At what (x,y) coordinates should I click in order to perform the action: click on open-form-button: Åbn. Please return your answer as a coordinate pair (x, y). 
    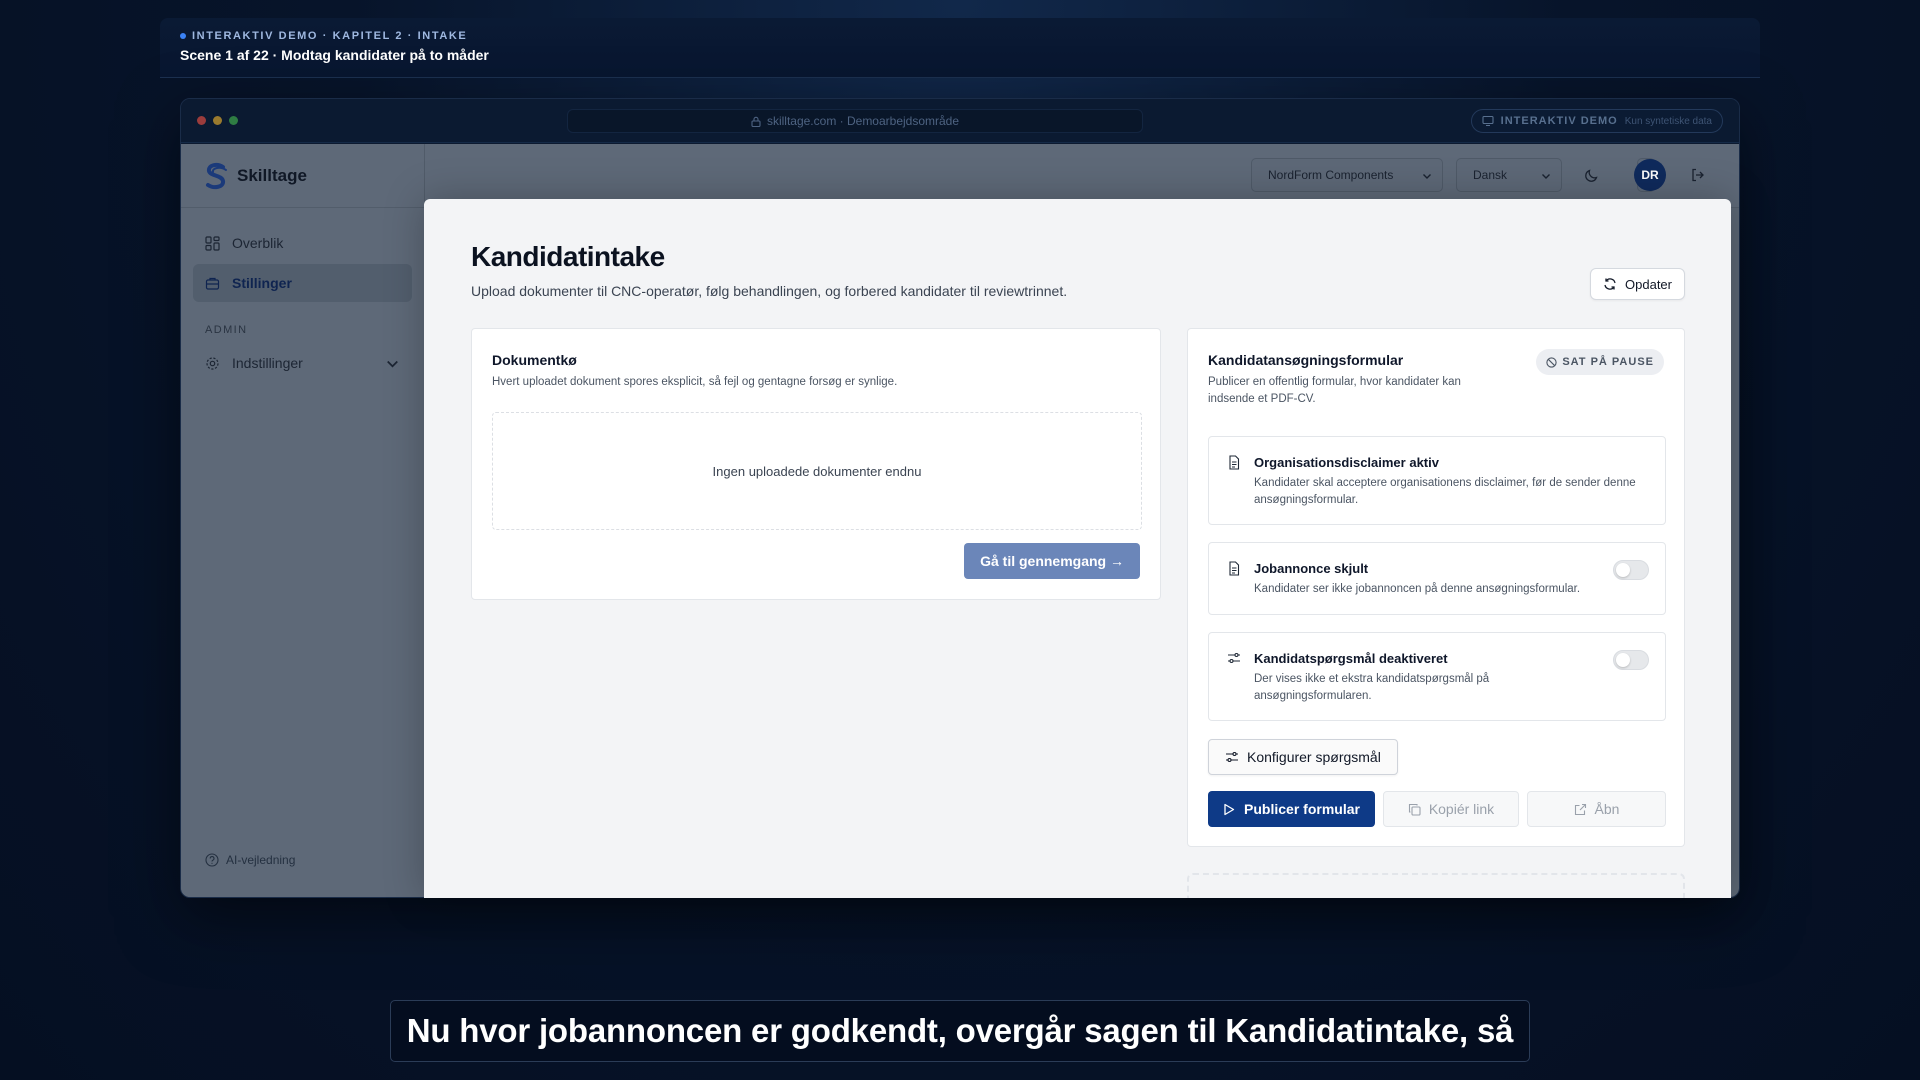
    Looking at the image, I should click on (1596, 809).